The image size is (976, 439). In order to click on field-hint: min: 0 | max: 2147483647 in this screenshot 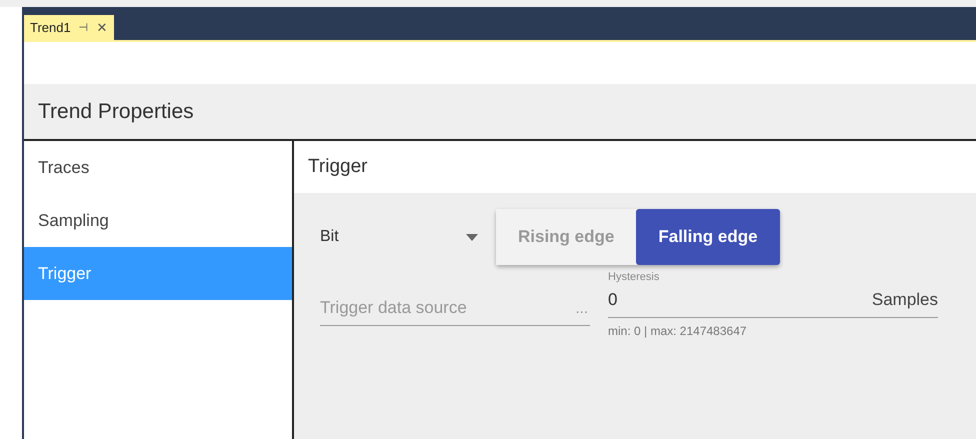, I will do `click(677, 331)`.